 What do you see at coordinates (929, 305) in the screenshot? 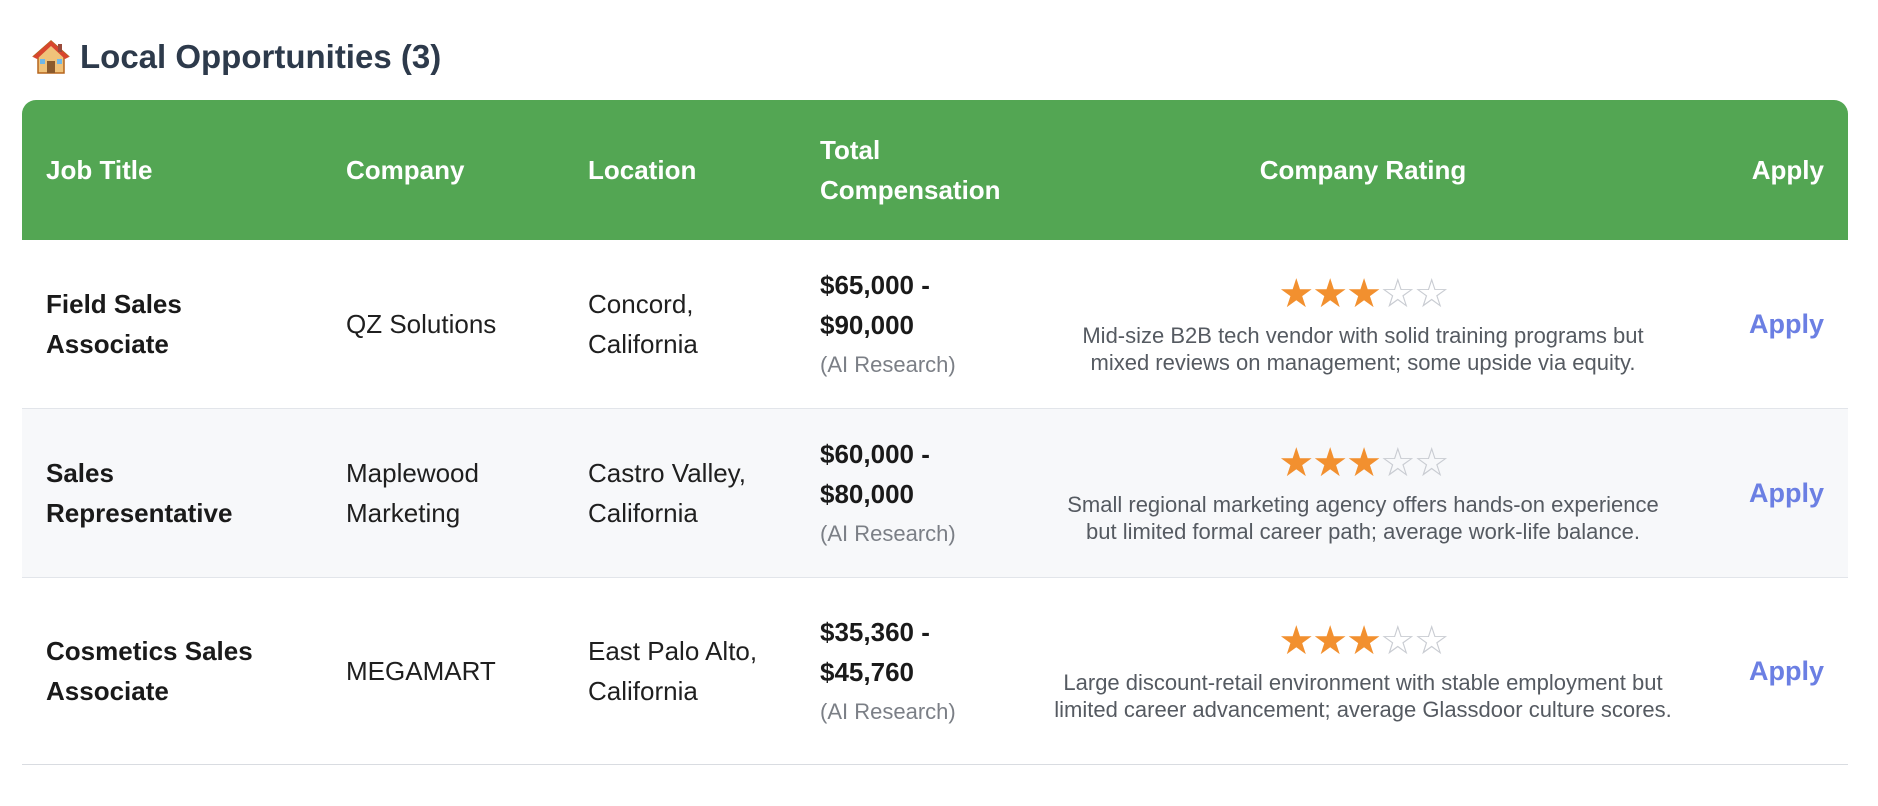
I see `compensation-range: $65,000 - $90,000` at bounding box center [929, 305].